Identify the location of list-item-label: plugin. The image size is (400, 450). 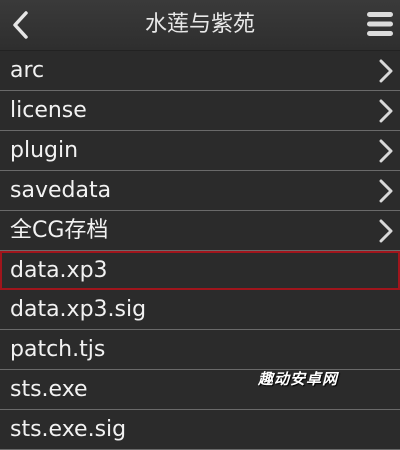
(44, 150).